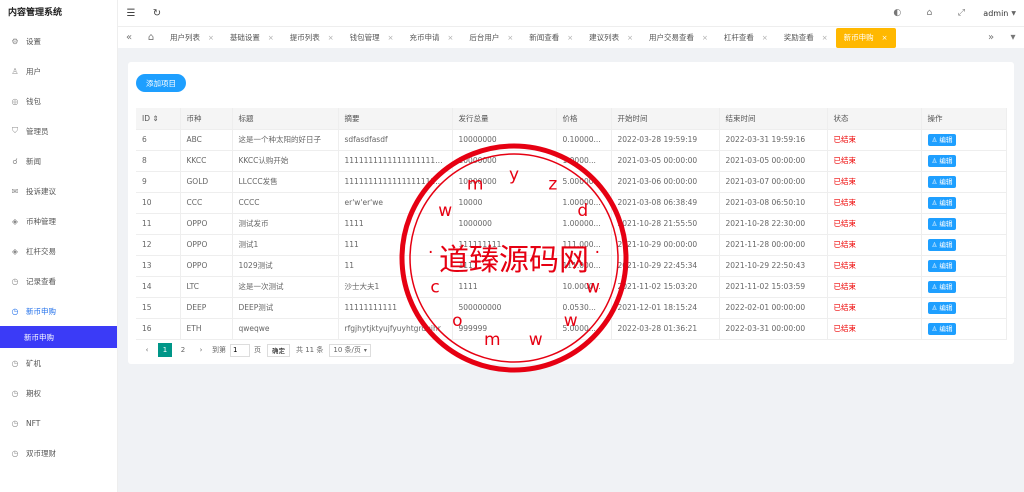  I want to click on table-cell: 16, so click(158, 329).